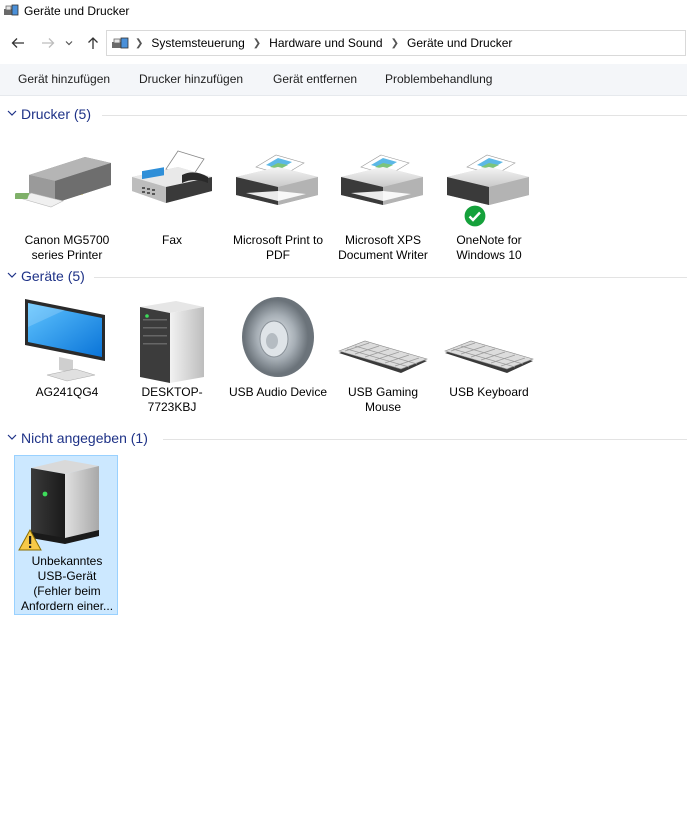 This screenshot has width=687, height=823. I want to click on breadcrumb-hardware-und-sound: Hardware und Sound, so click(325, 43).